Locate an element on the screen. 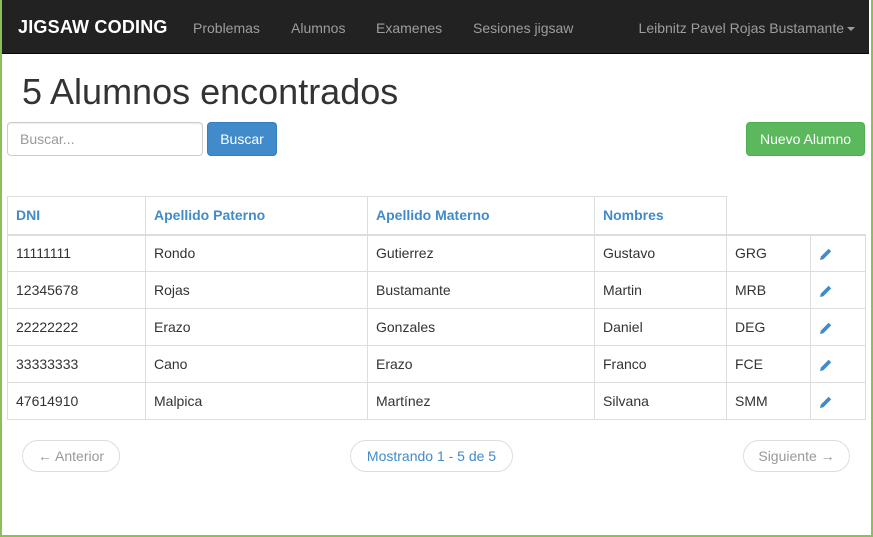 This screenshot has width=873, height=537. cell-apellido-paterno: Malpica is located at coordinates (256, 401).